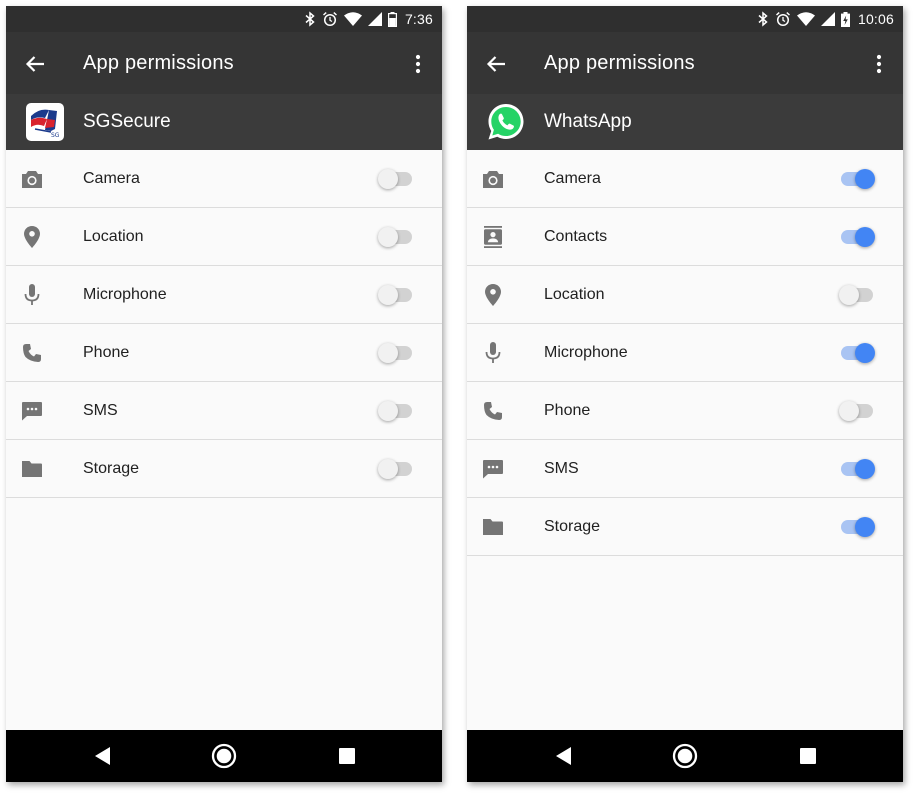 The width and height of the screenshot is (921, 800). I want to click on battery-icon, so click(392, 19).